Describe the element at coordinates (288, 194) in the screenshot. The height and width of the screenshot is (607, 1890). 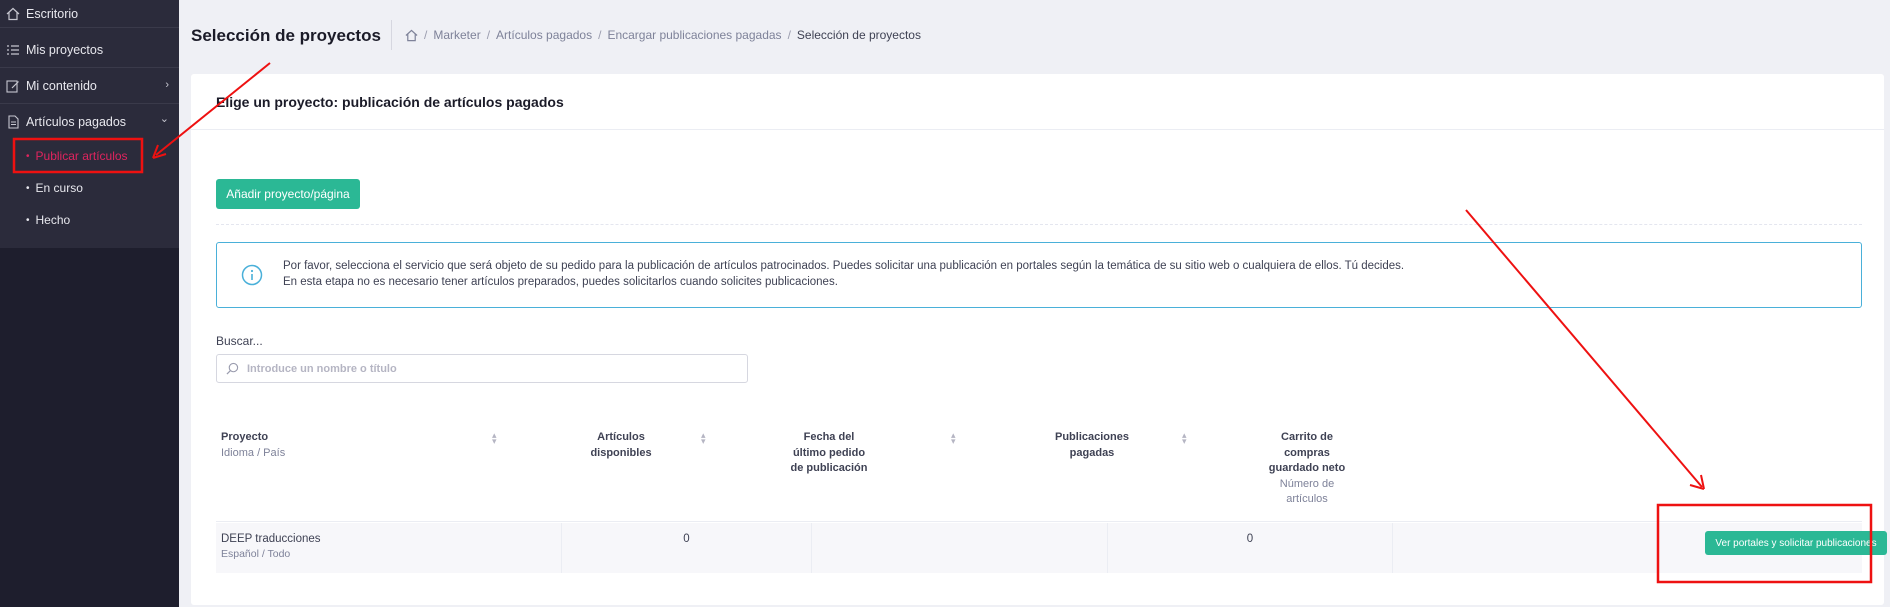
I see `add-project-button: Añadir proyecto/página` at that location.